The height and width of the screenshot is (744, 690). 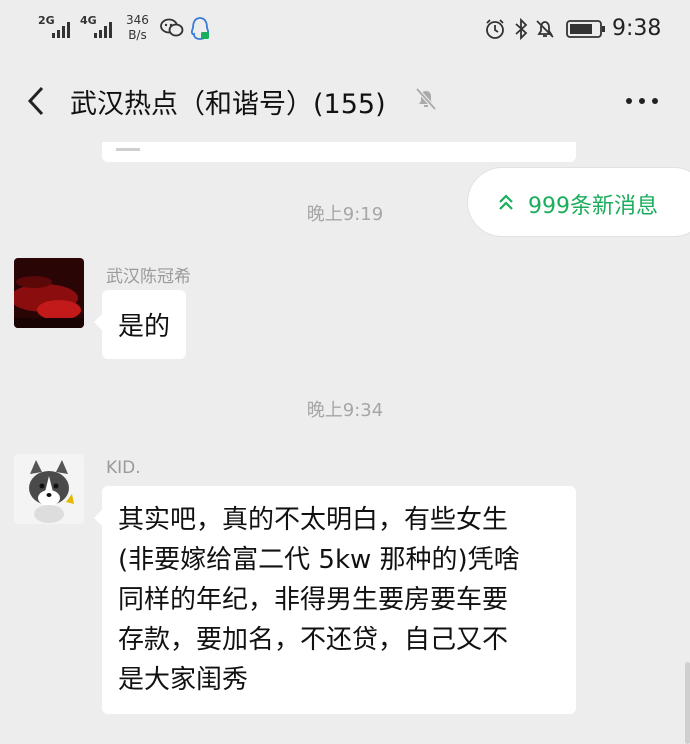 I want to click on message-text-line: 同样的年纪，非得男生要房要车要, so click(x=313, y=600).